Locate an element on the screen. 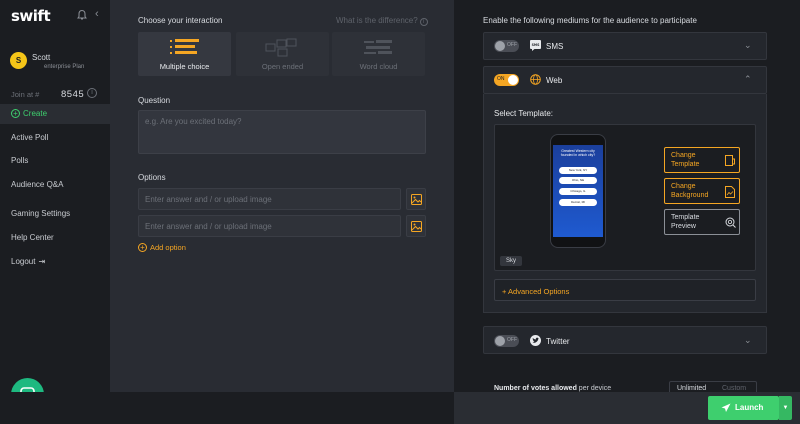 The width and height of the screenshot is (800, 424). button-label: Change Template is located at coordinates (685, 160).